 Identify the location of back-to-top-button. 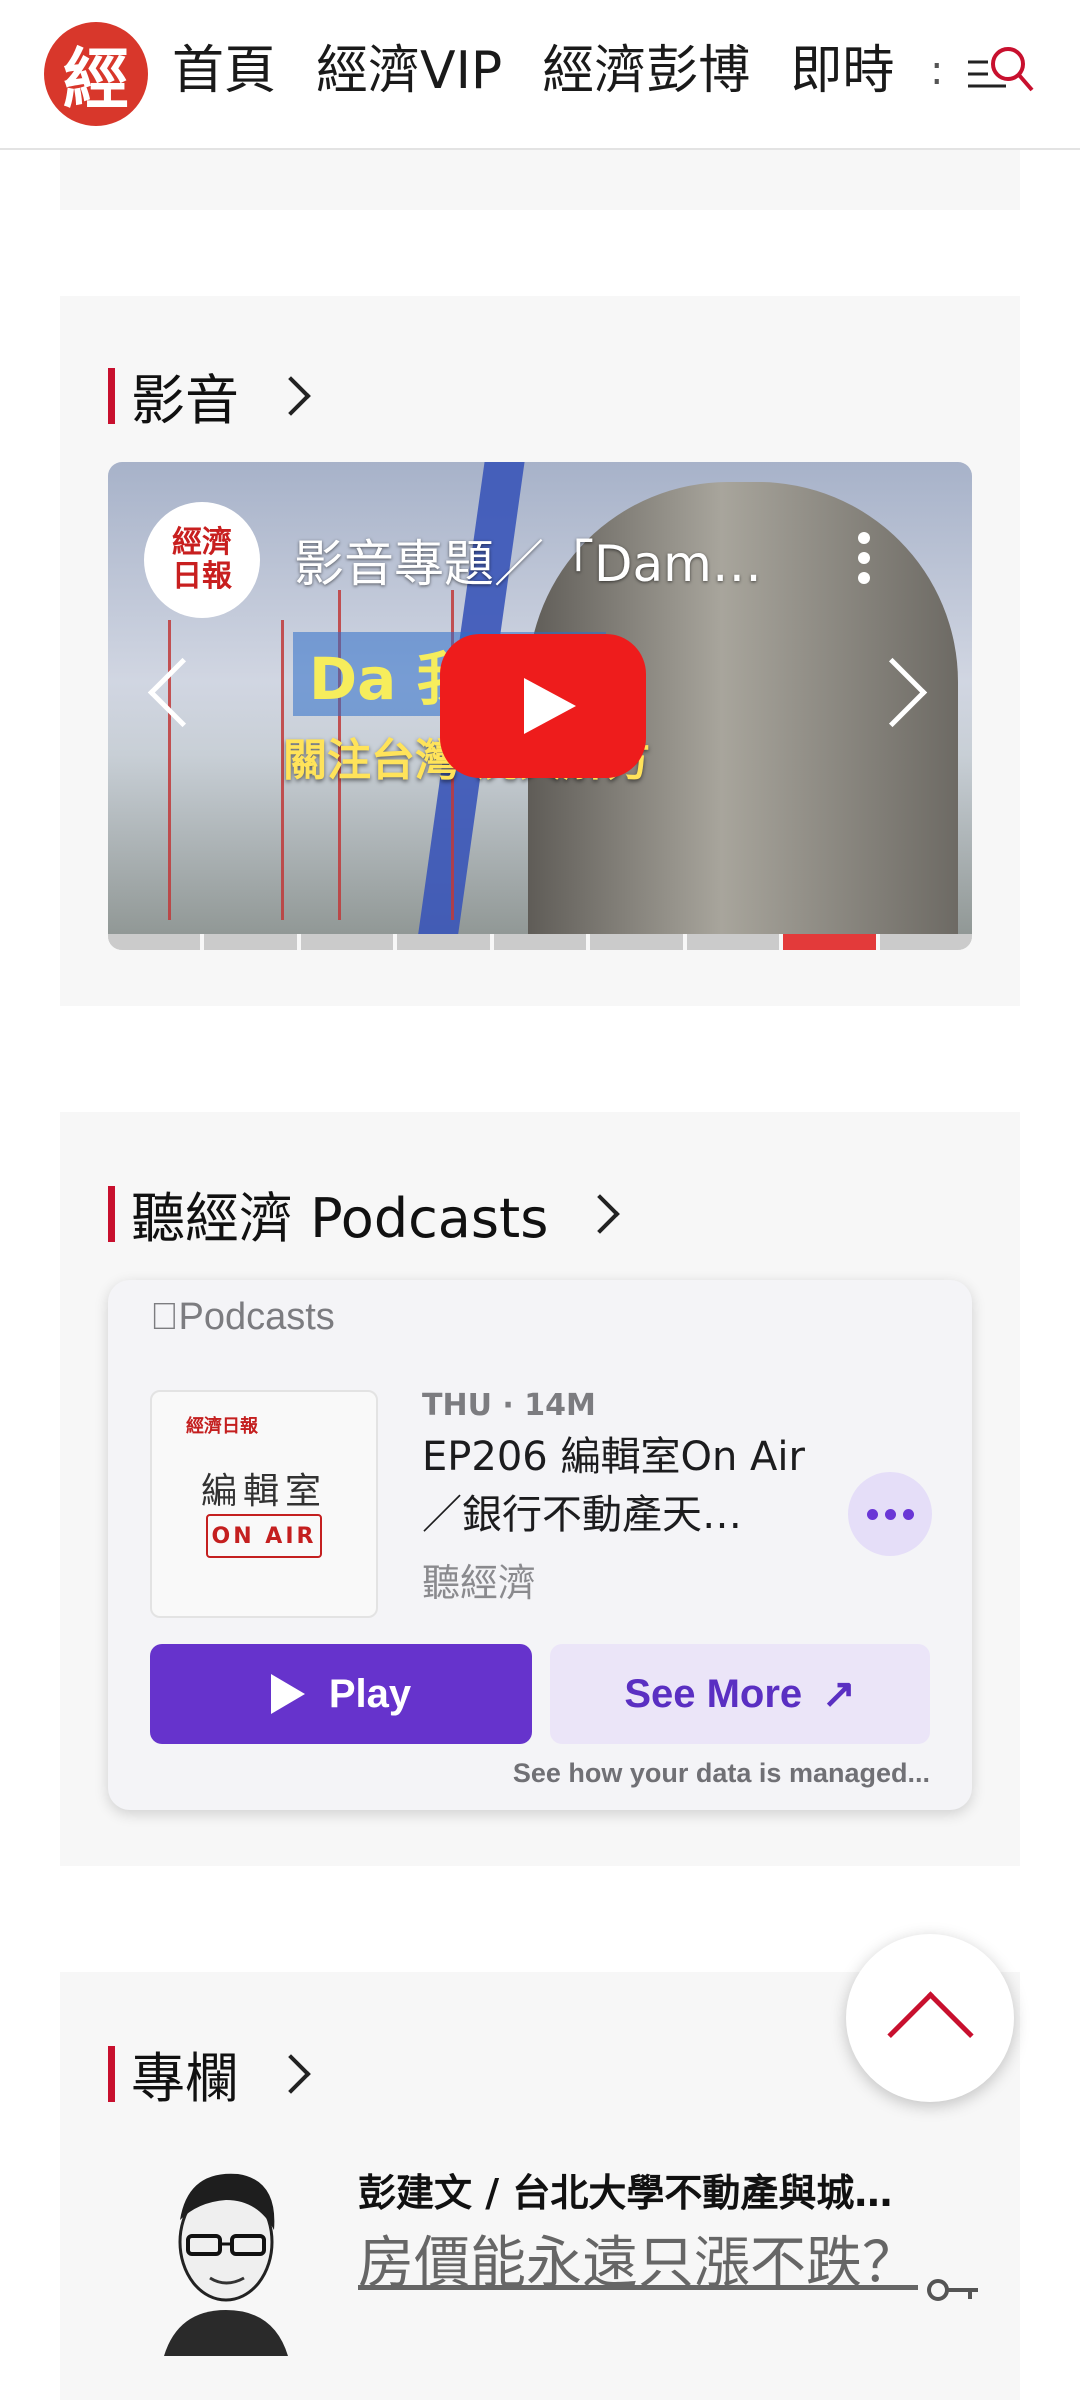
(930, 2018).